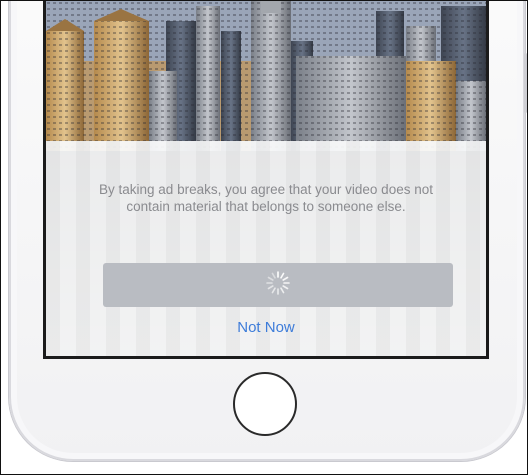 This screenshot has width=528, height=475. I want to click on ad-breaks-loading-button, so click(278, 285).